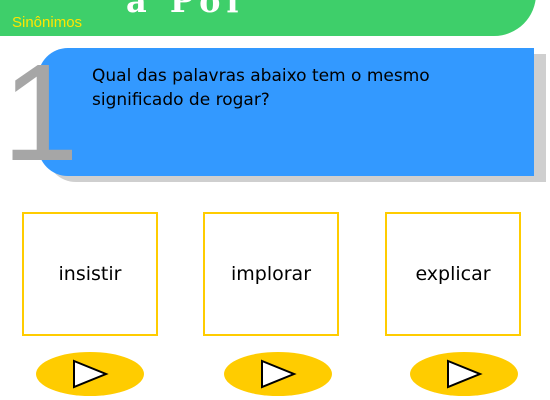 The height and width of the screenshot is (400, 550). I want to click on header-subtitle: Sinônimos, so click(47, 22).